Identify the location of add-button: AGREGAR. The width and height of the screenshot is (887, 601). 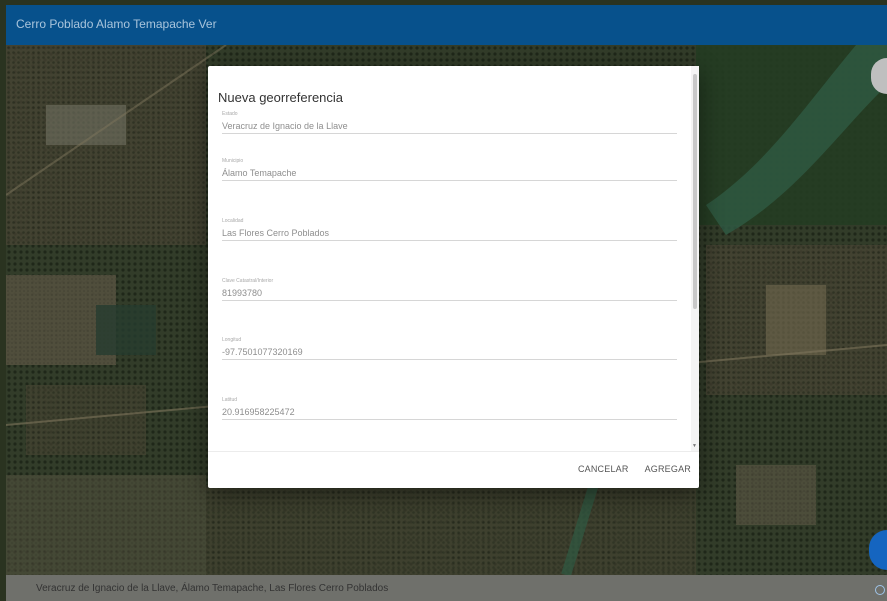
(668, 469).